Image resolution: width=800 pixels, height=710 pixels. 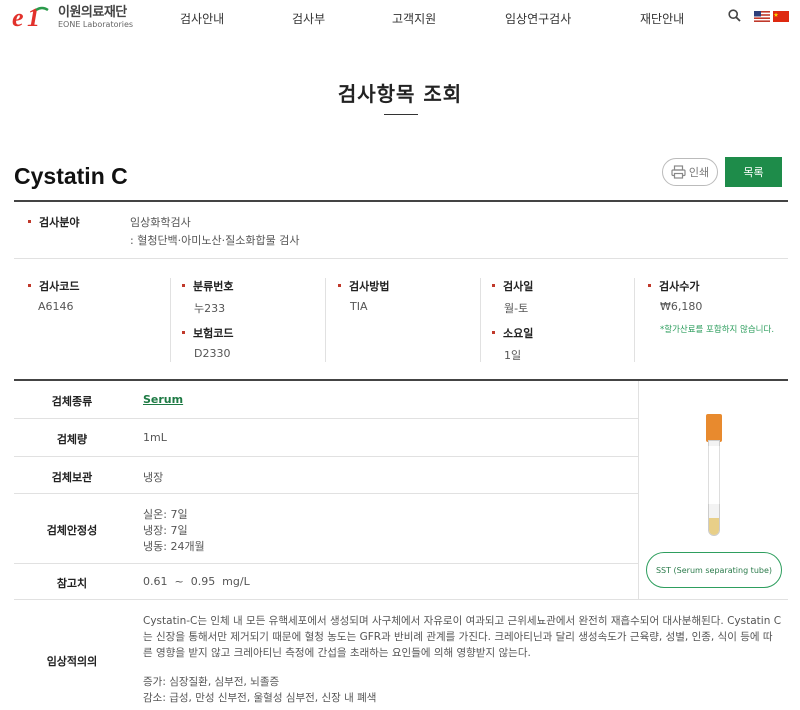 What do you see at coordinates (678, 172) in the screenshot?
I see `printer-icon` at bounding box center [678, 172].